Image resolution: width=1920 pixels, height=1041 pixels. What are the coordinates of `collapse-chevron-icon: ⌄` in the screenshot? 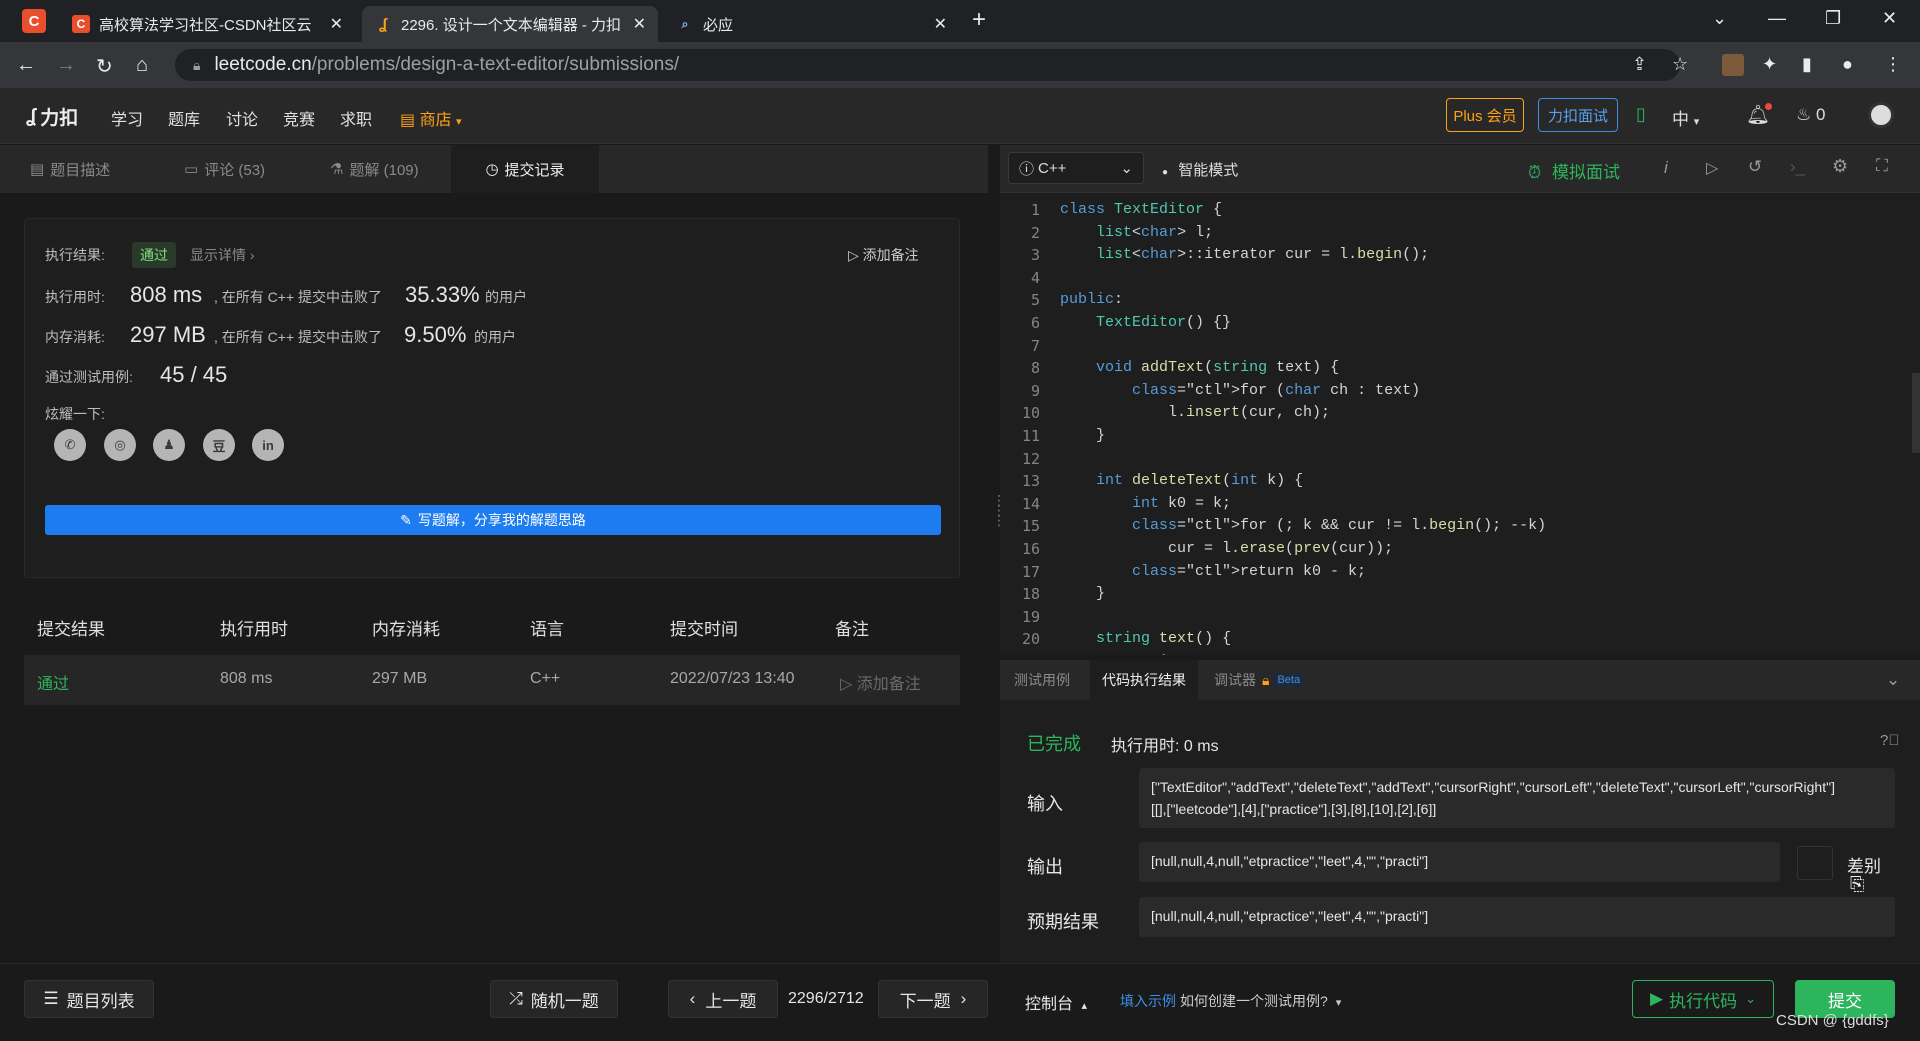 It's located at (1893, 680).